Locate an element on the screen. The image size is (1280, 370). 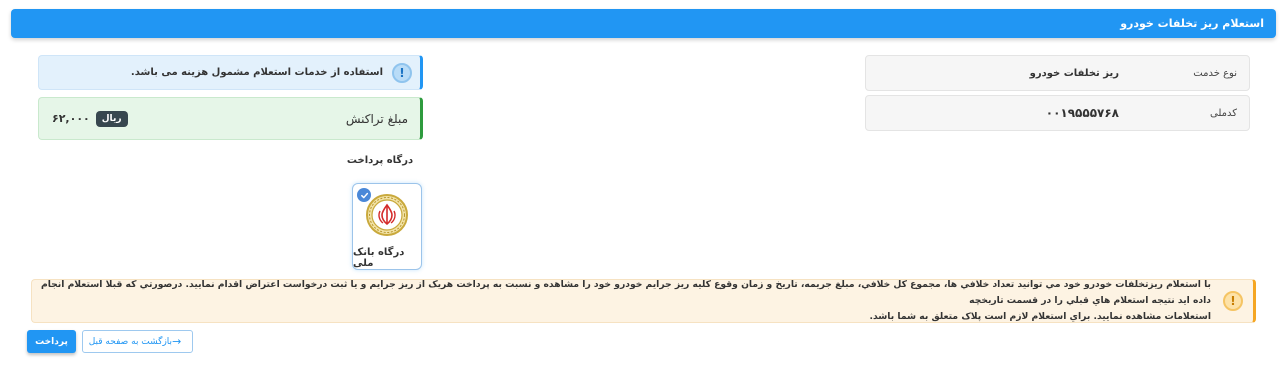
page-header: استعلام ریز تخلفات خودرو is located at coordinates (643, 23).